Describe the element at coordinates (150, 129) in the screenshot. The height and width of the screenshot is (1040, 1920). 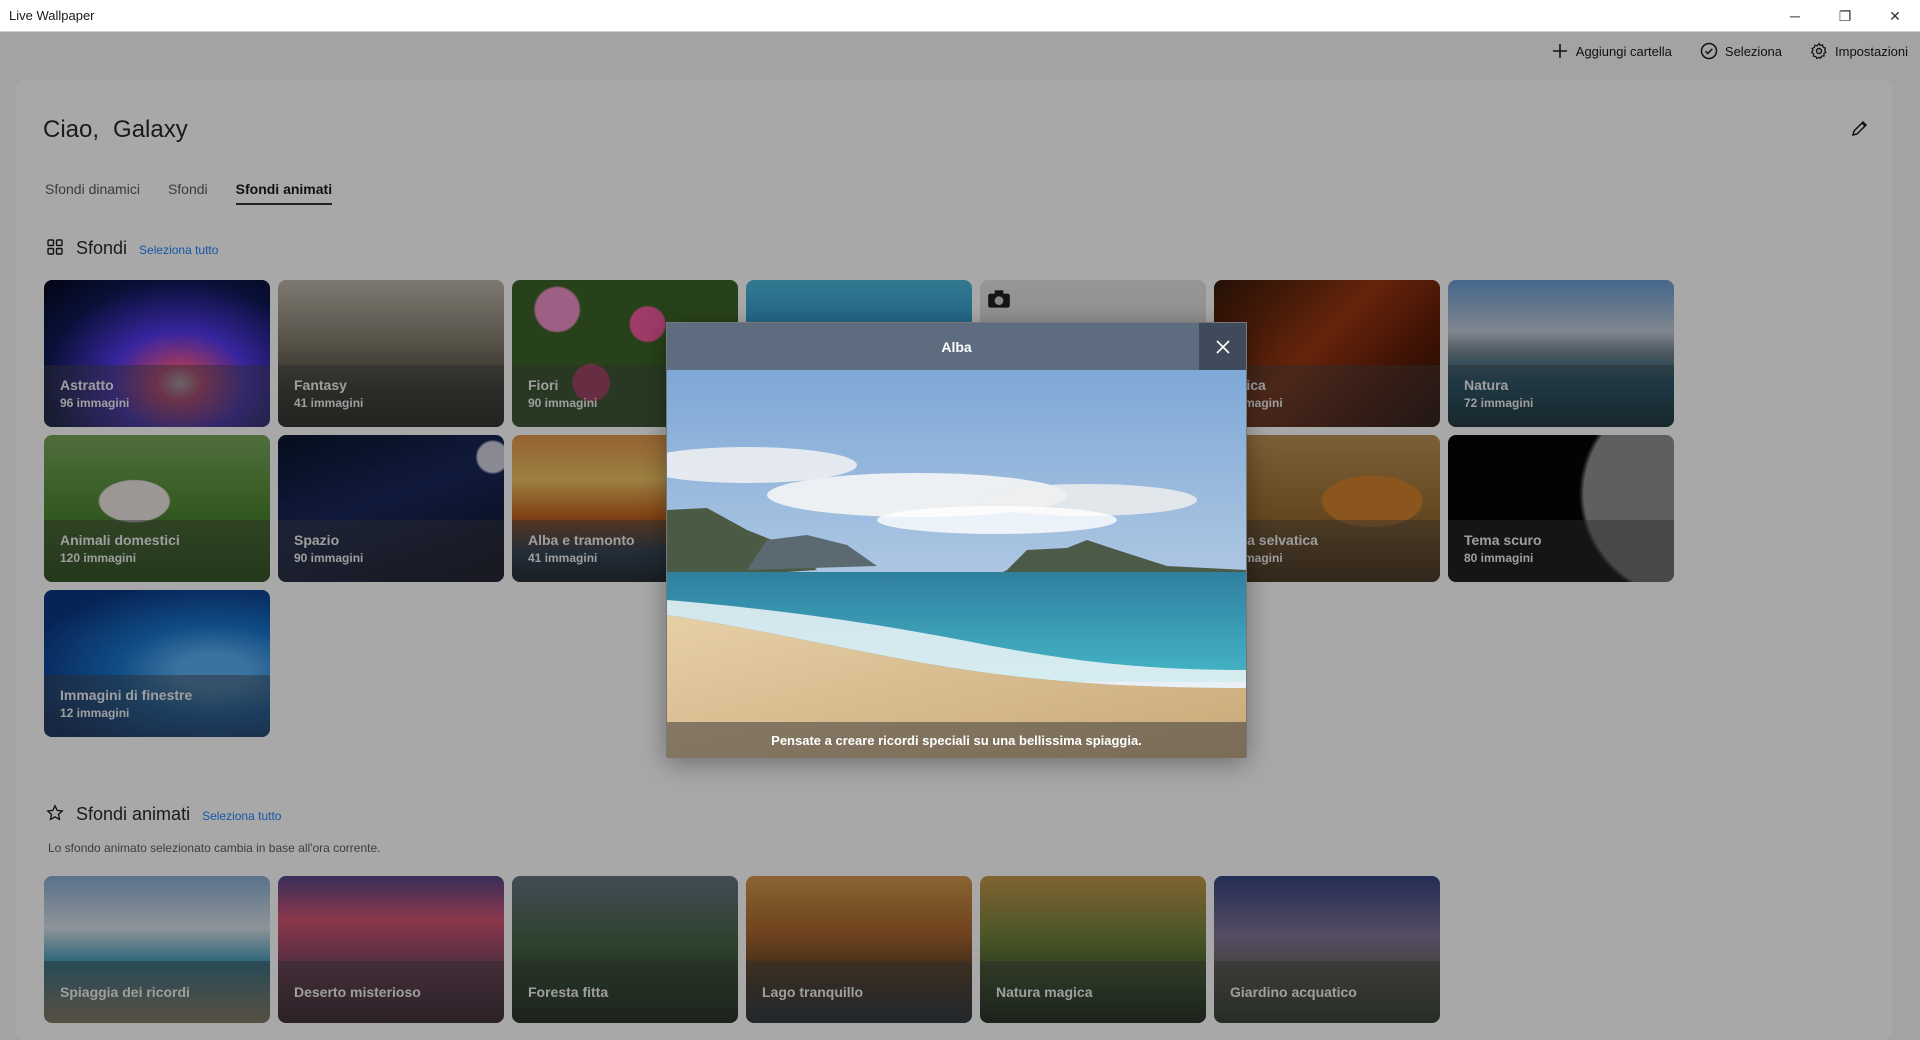
I see `greeting-name: Galaxy` at that location.